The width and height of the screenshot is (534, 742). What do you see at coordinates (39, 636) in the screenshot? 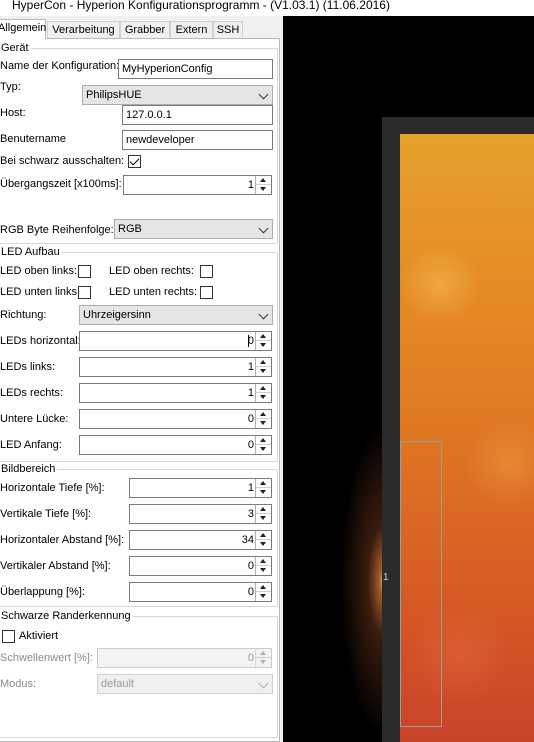
I see `border-active-label: Aktiviert` at bounding box center [39, 636].